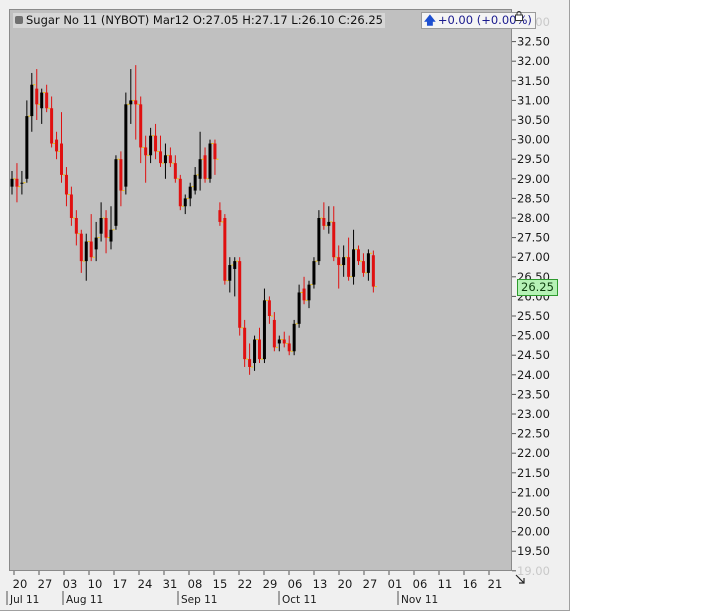 The height and width of the screenshot is (612, 720). I want to click on x-tick-label: 31, so click(170, 584).